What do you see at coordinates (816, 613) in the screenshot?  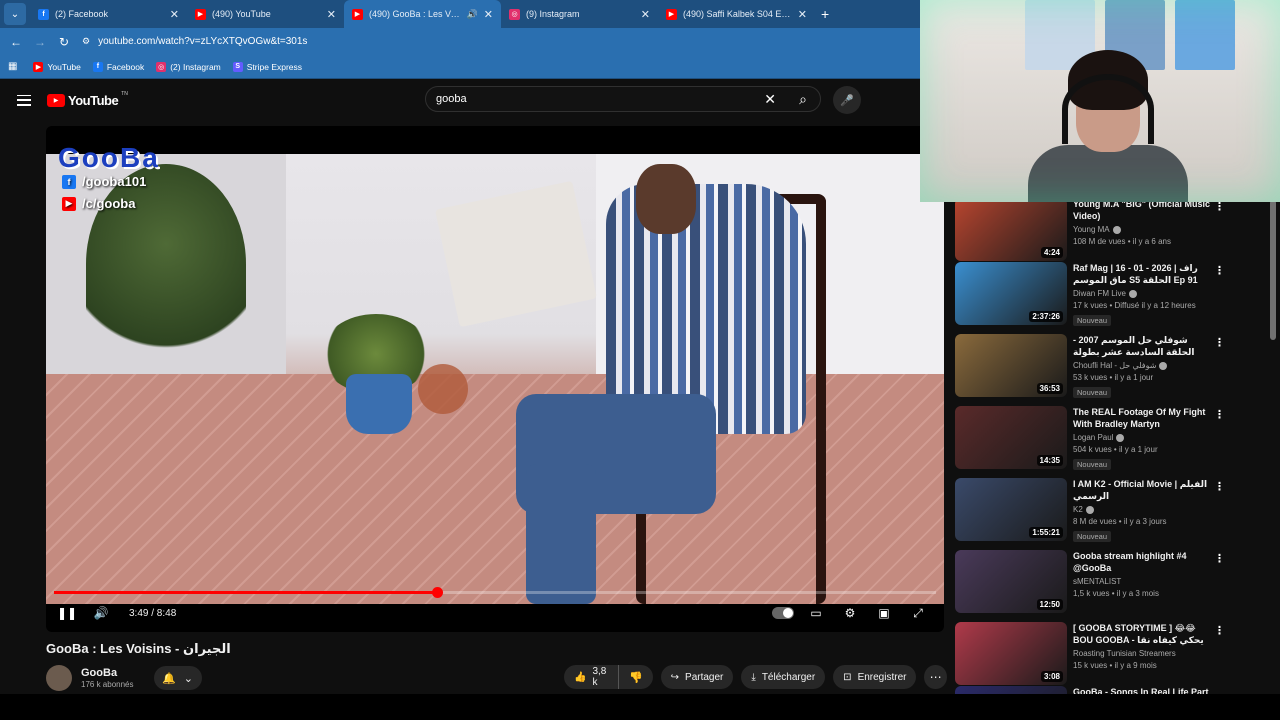 I see `subtitles-icon: ▭` at bounding box center [816, 613].